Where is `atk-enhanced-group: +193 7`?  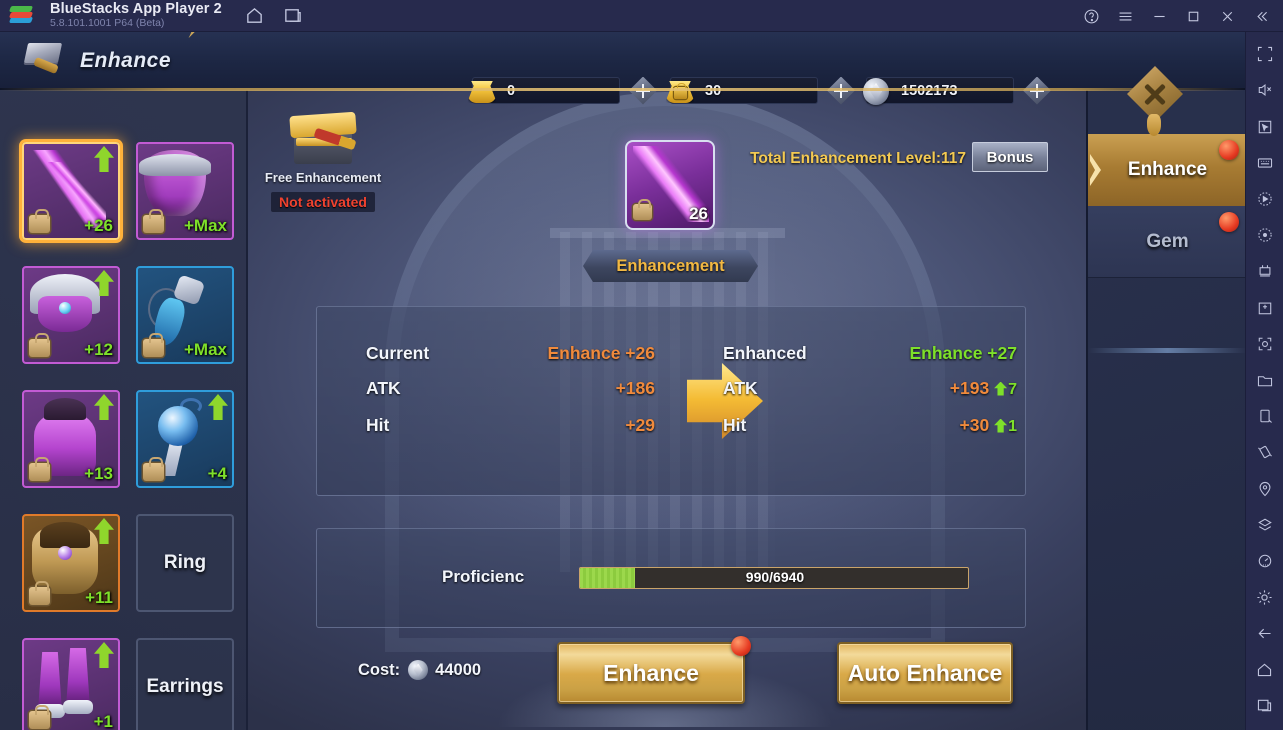
atk-enhanced-group: +193 7 is located at coordinates (952, 388).